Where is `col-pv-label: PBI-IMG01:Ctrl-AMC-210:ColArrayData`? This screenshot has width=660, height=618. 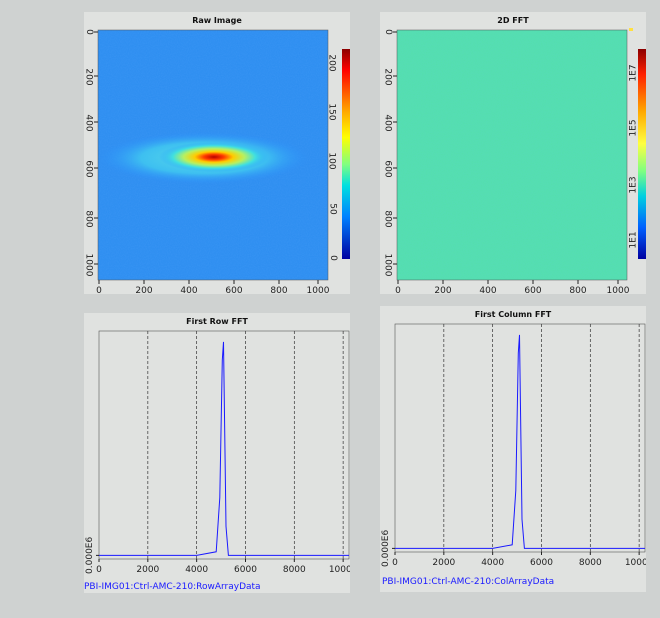
col-pv-label: PBI-IMG01:Ctrl-AMC-210:ColArrayData is located at coordinates (468, 582).